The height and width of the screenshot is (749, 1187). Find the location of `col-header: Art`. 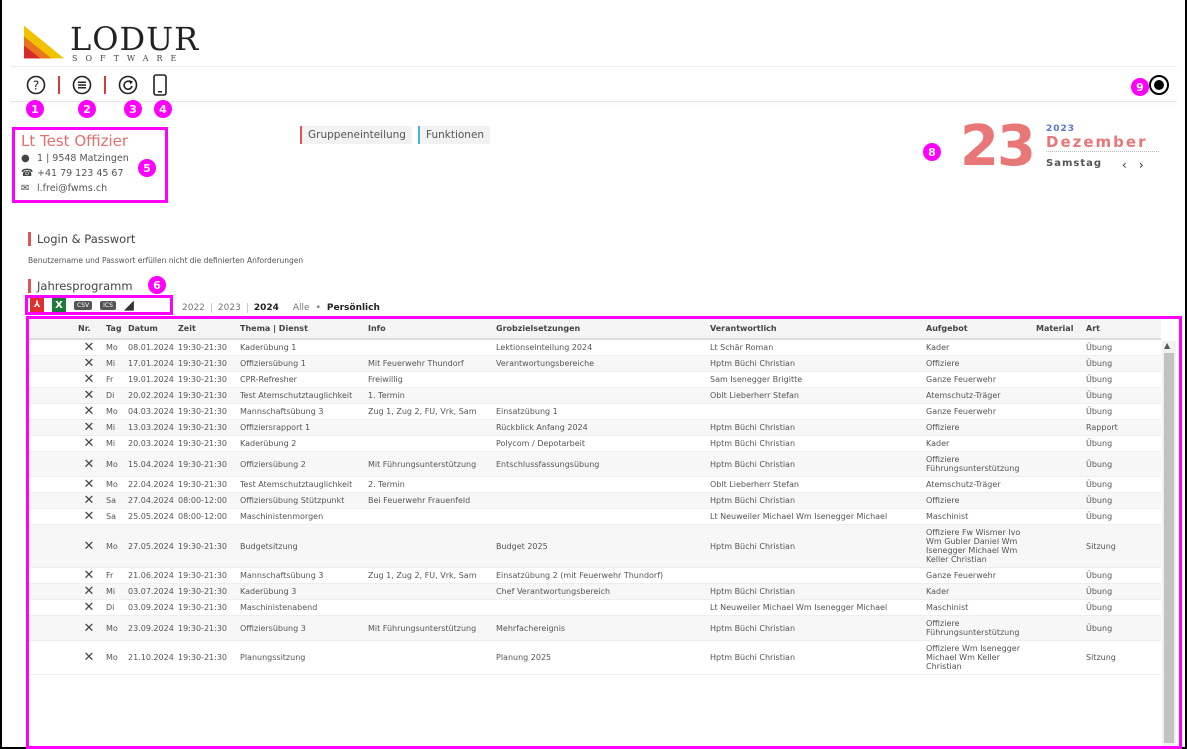

col-header: Art is located at coordinates (1122, 329).